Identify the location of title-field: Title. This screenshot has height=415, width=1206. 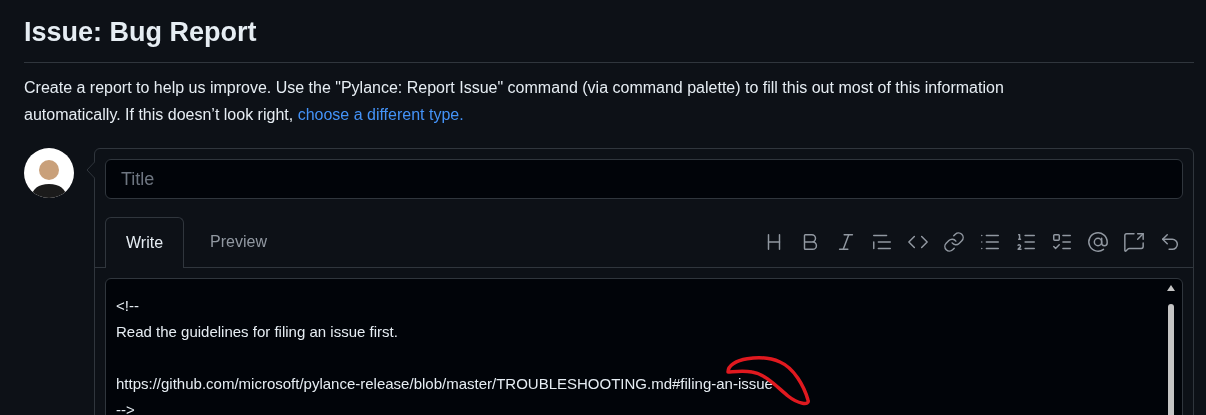
(644, 179).